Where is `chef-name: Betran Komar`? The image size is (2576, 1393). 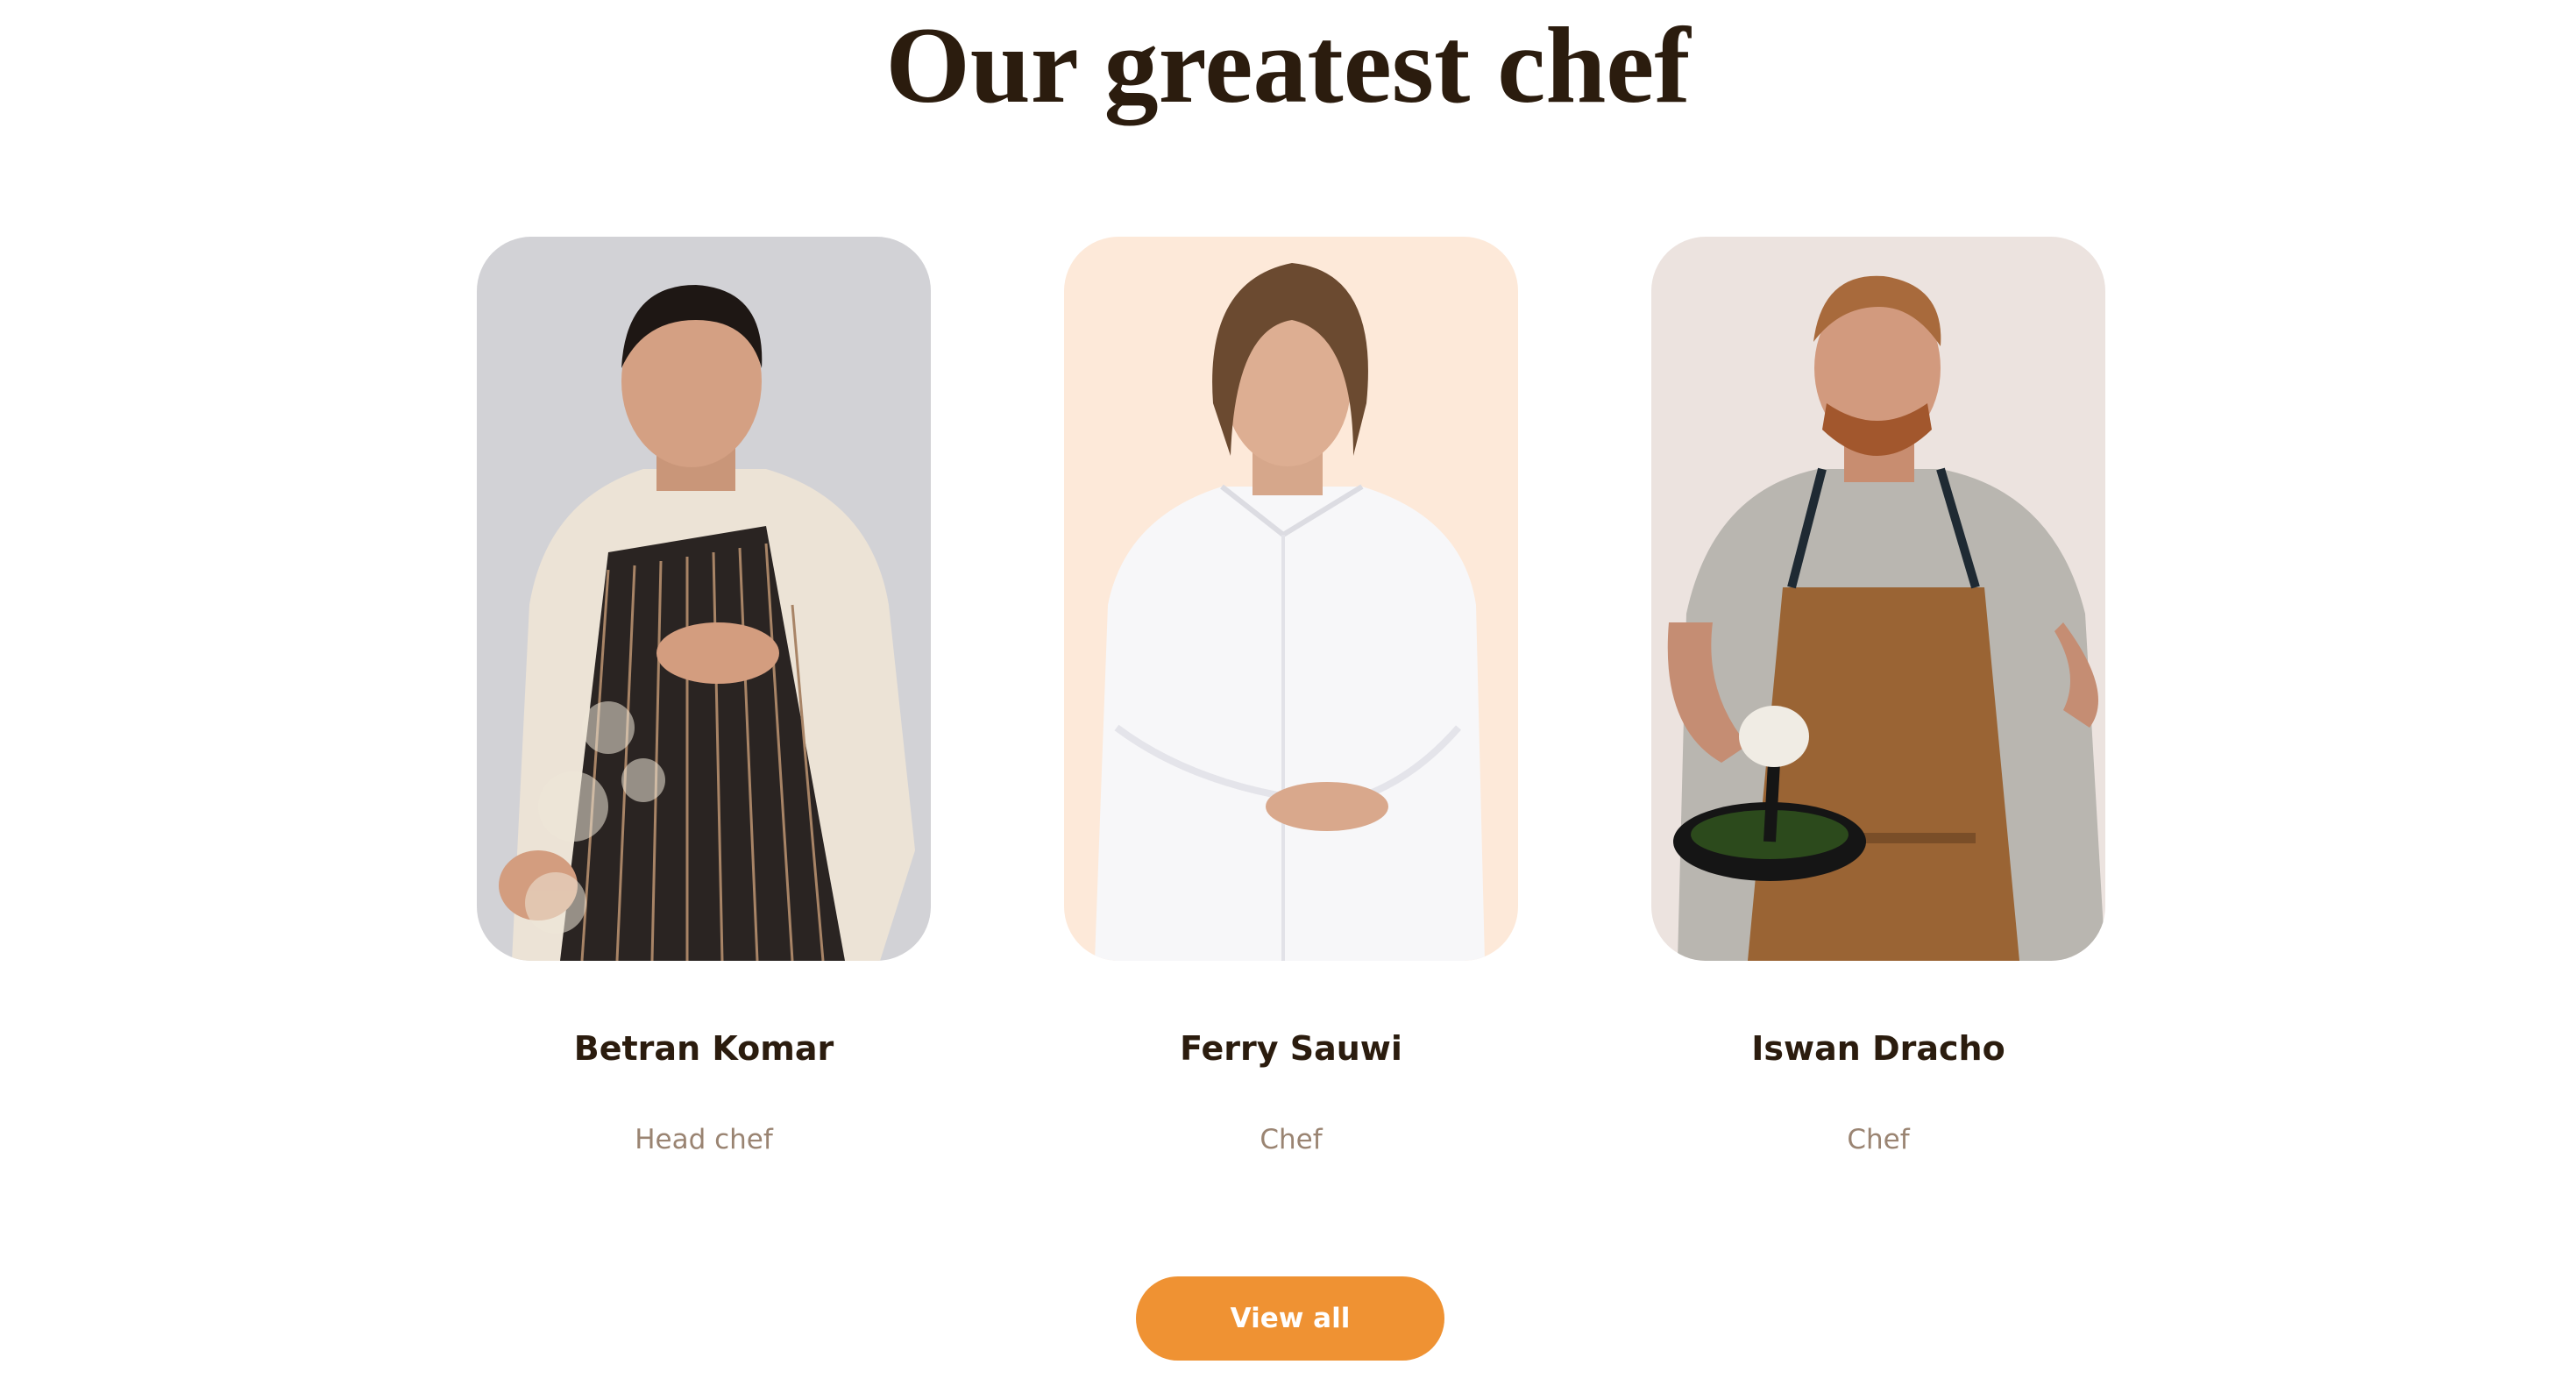 chef-name: Betran Komar is located at coordinates (703, 1048).